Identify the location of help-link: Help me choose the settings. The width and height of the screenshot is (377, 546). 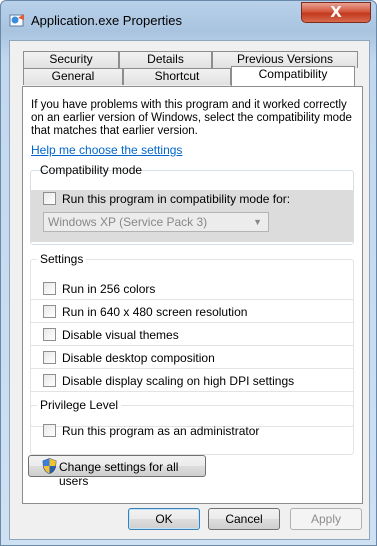
(106, 150).